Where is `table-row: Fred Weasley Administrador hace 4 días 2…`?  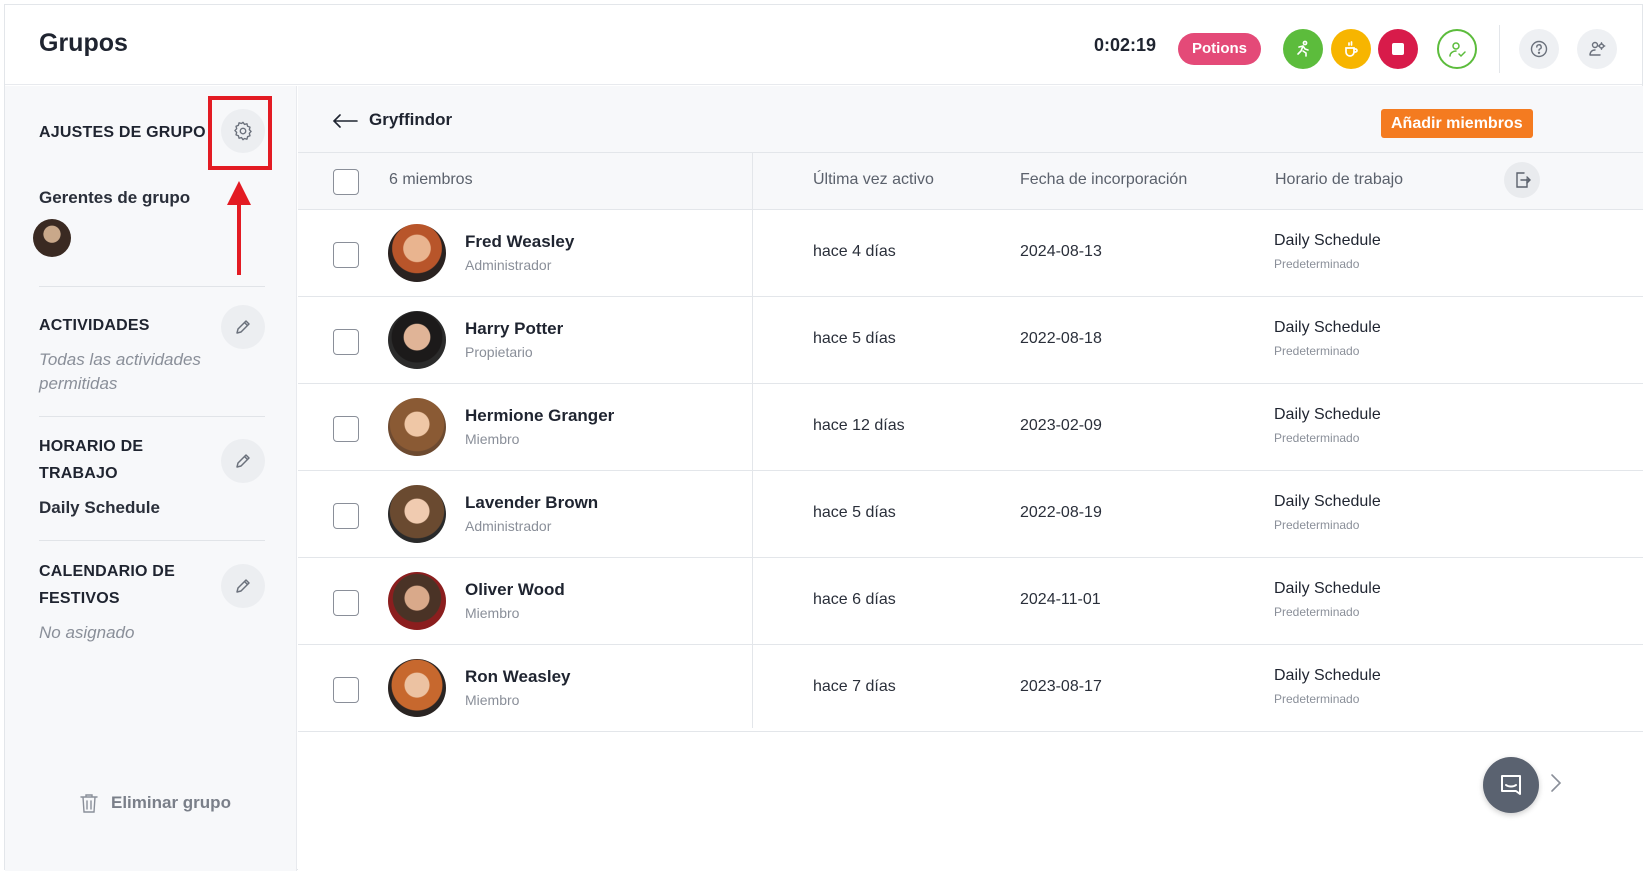
table-row: Fred Weasley Administrador hace 4 días 2… is located at coordinates (970, 253).